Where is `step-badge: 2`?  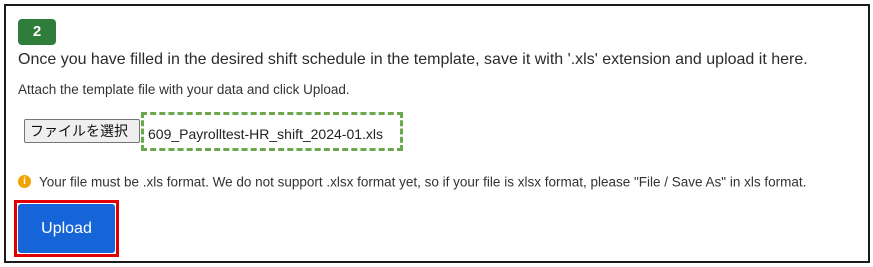 step-badge: 2 is located at coordinates (37, 32).